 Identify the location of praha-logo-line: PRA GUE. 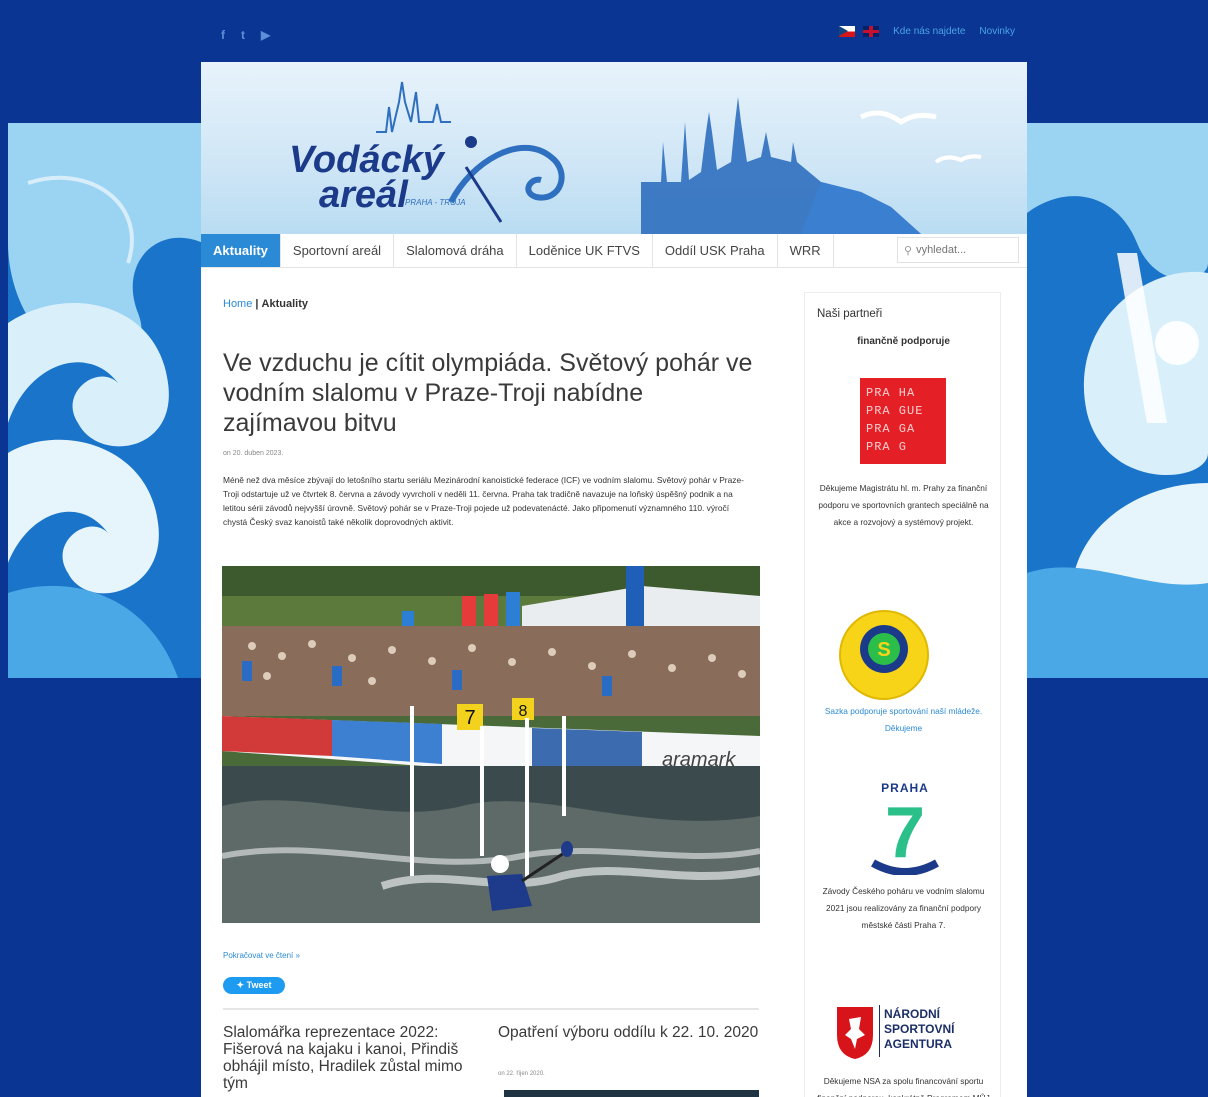
(895, 411).